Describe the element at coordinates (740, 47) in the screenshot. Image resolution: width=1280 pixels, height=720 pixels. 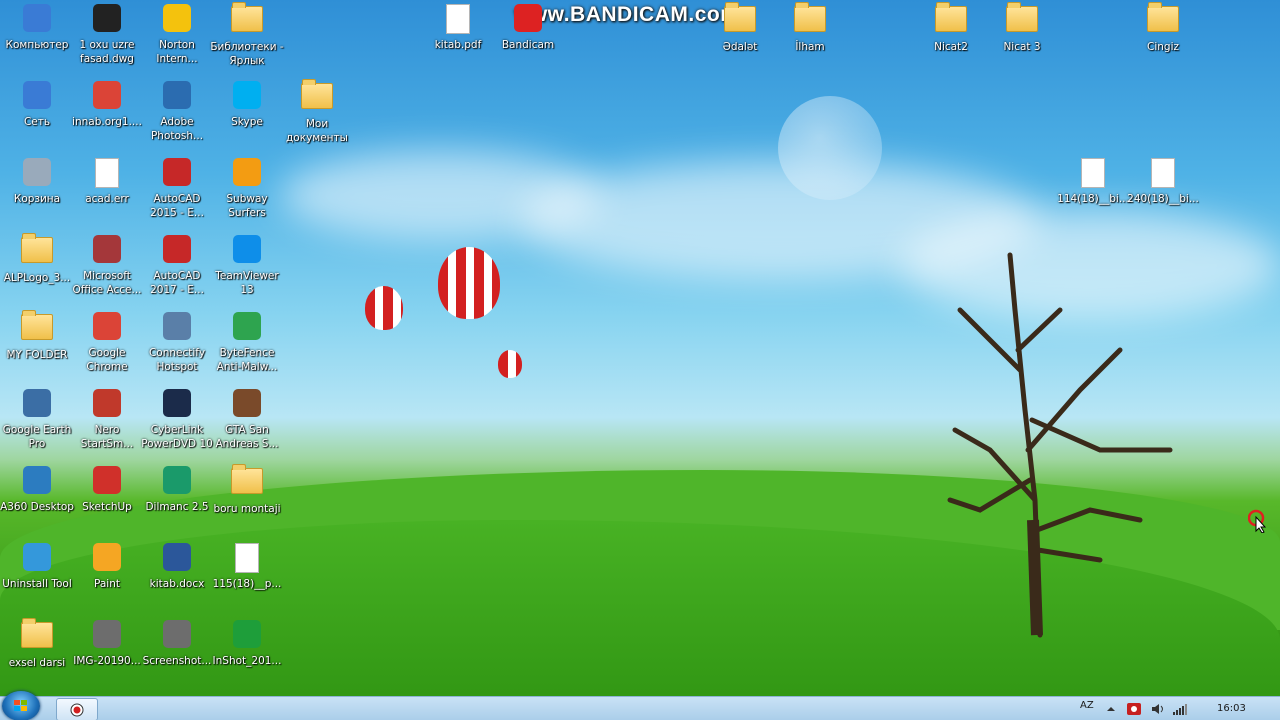
I see `desktop-icon-label: Ədalət` at that location.